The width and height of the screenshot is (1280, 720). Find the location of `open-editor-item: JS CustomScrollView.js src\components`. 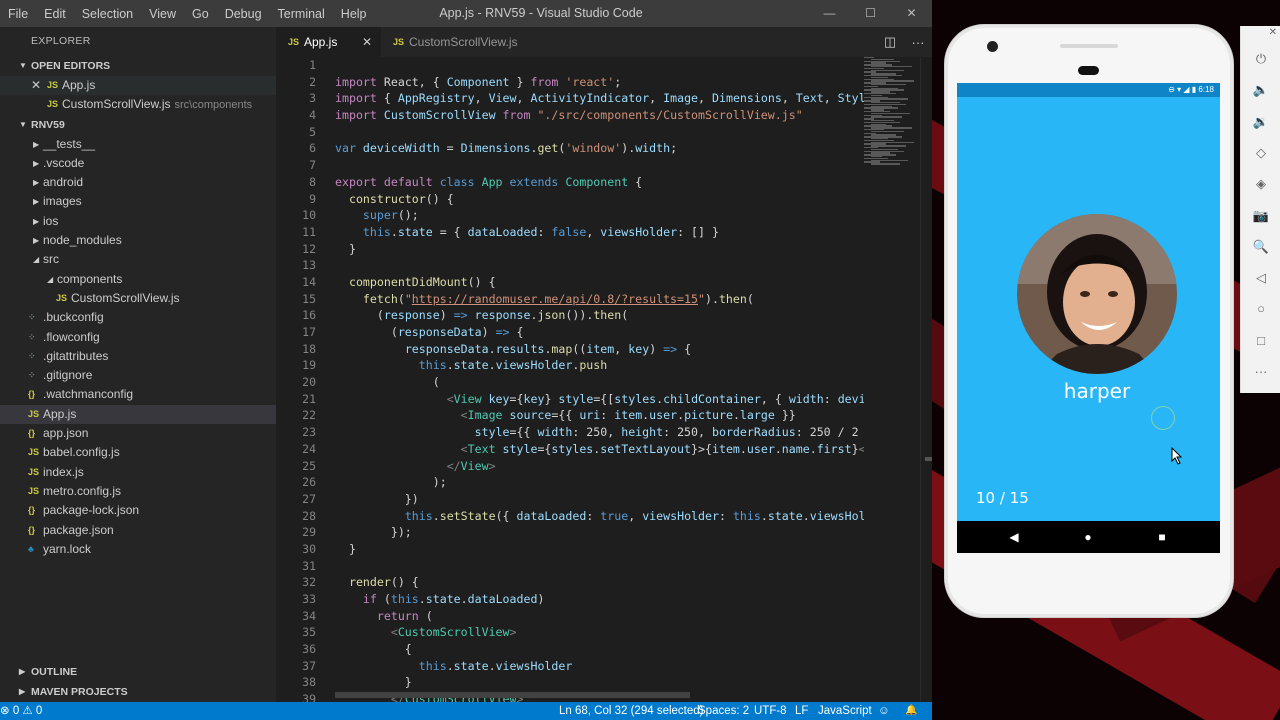

open-editor-item: JS CustomScrollView.js src\components is located at coordinates (138, 104).